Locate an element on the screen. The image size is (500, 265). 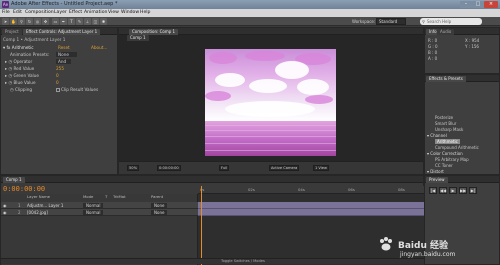
menu-composition: Composition is located at coordinates (39, 12).